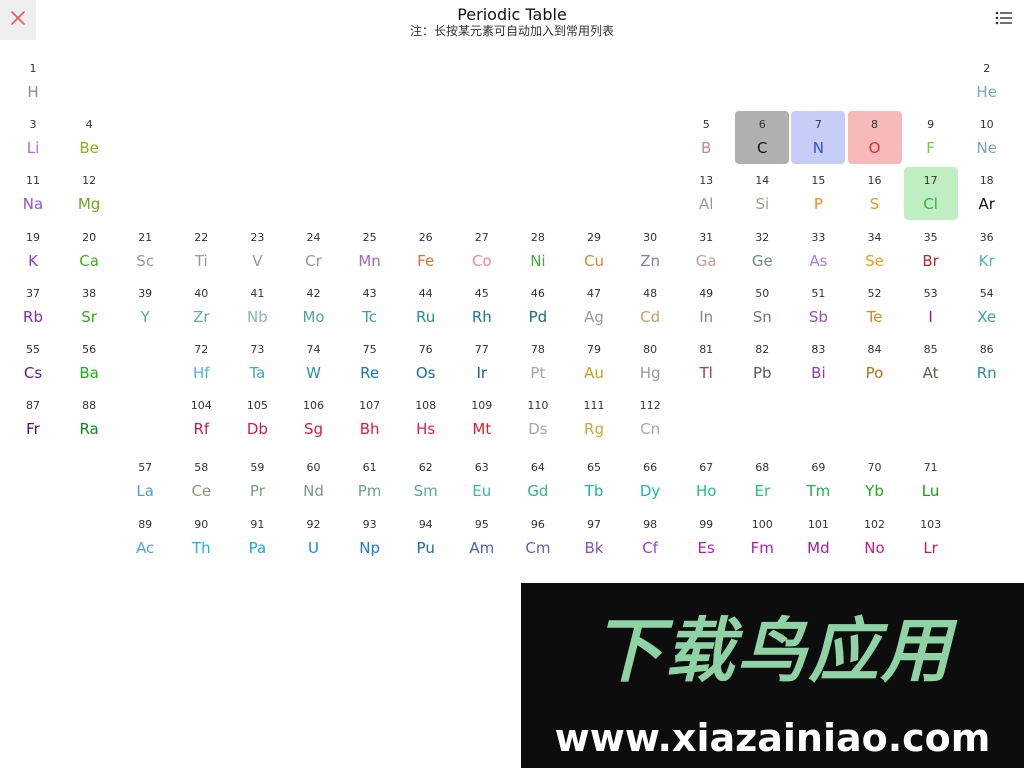 The width and height of the screenshot is (1024, 768). I want to click on element-cell-Pd: 46 Pd, so click(538, 306).